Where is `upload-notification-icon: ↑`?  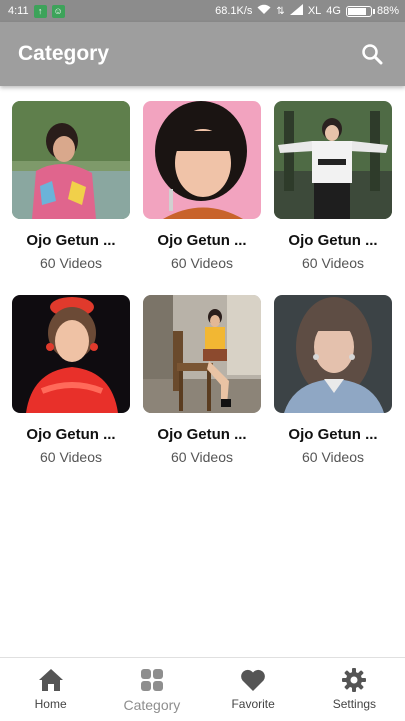 upload-notification-icon: ↑ is located at coordinates (40, 11).